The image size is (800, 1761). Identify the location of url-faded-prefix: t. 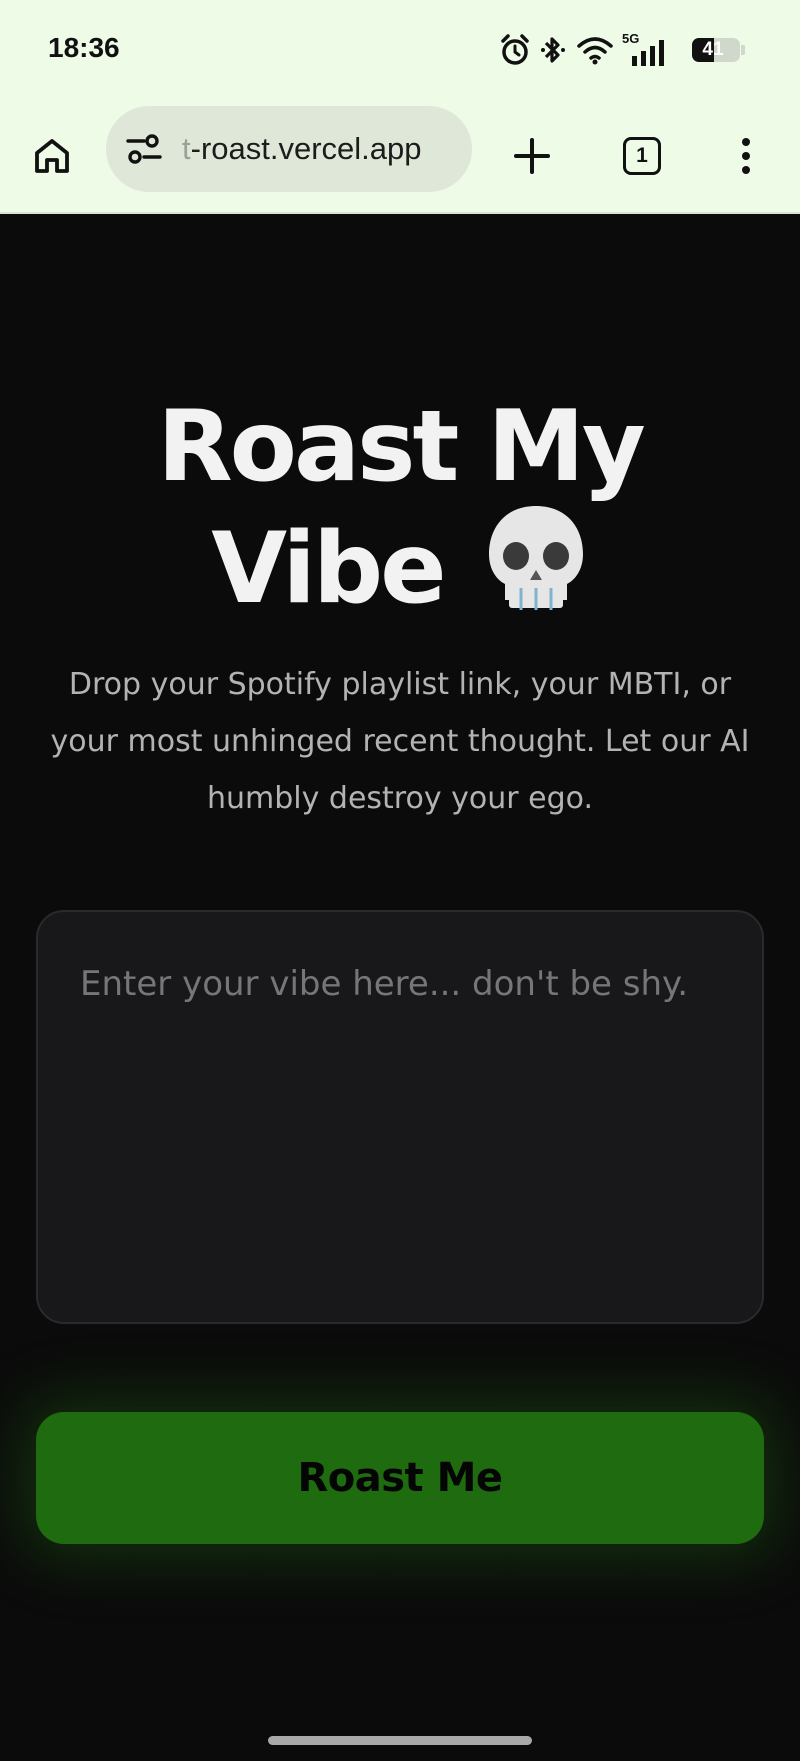
(186, 148).